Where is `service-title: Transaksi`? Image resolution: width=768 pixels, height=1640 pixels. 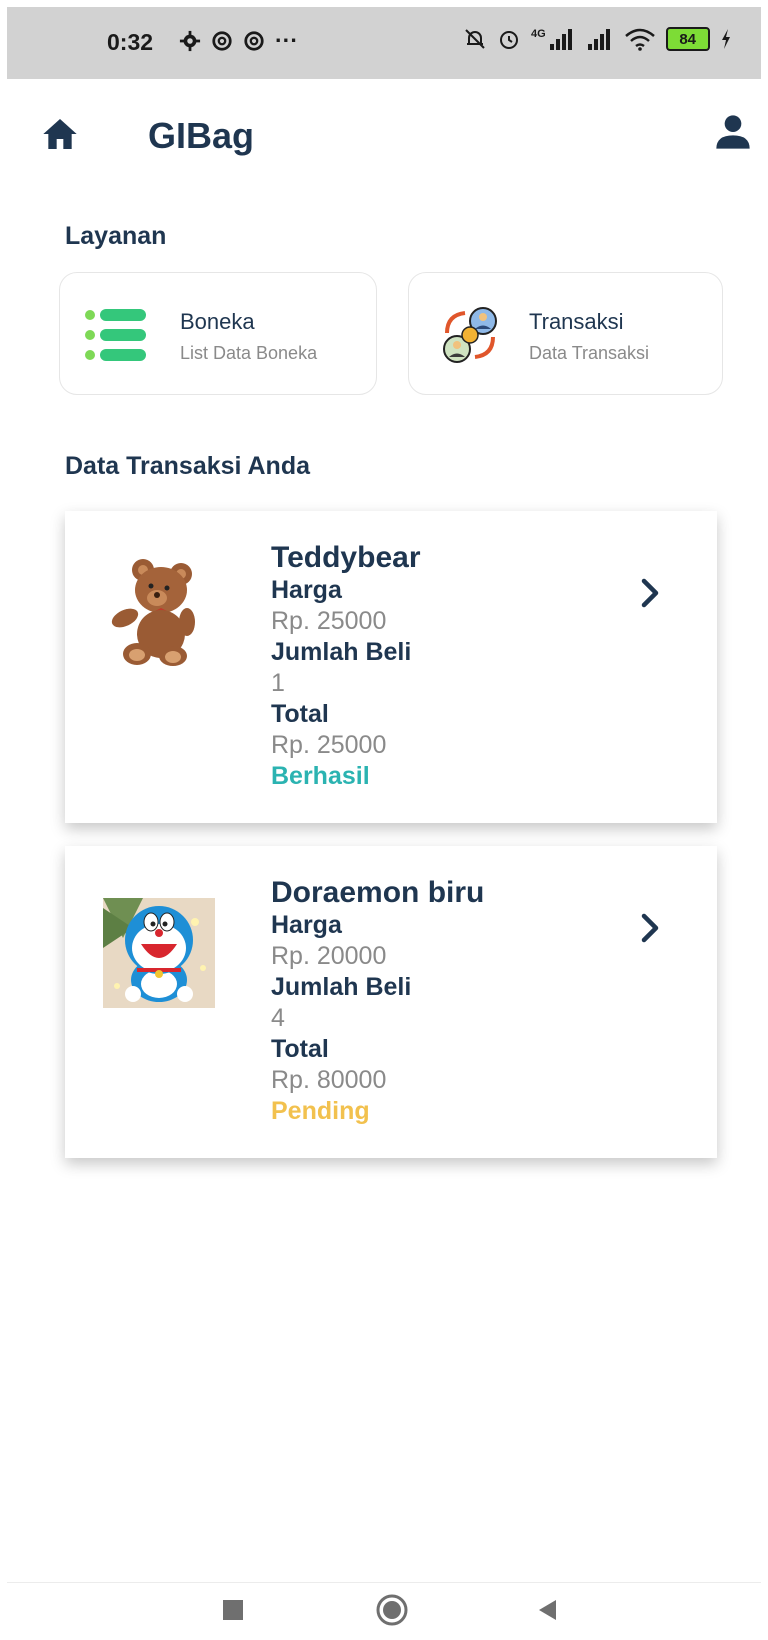
service-title: Transaksi is located at coordinates (576, 321).